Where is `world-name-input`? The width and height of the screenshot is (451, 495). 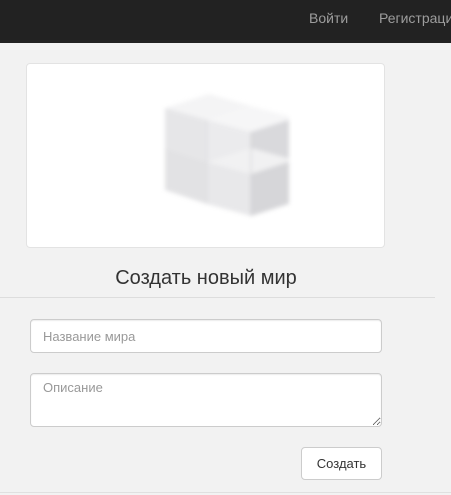 world-name-input is located at coordinates (206, 336).